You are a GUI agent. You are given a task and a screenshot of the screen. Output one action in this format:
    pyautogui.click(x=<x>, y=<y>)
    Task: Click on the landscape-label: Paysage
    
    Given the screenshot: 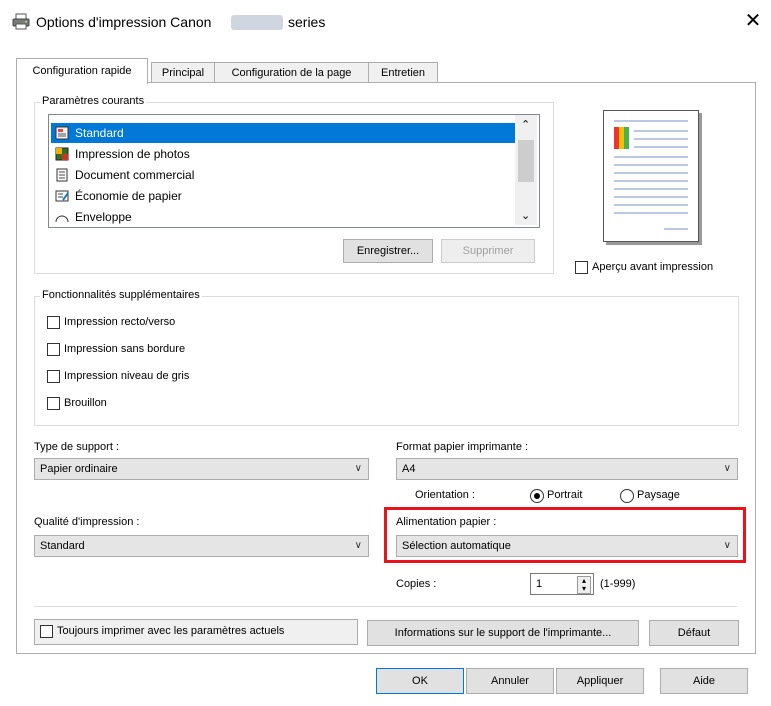 What is the action you would take?
    pyautogui.click(x=658, y=495)
    